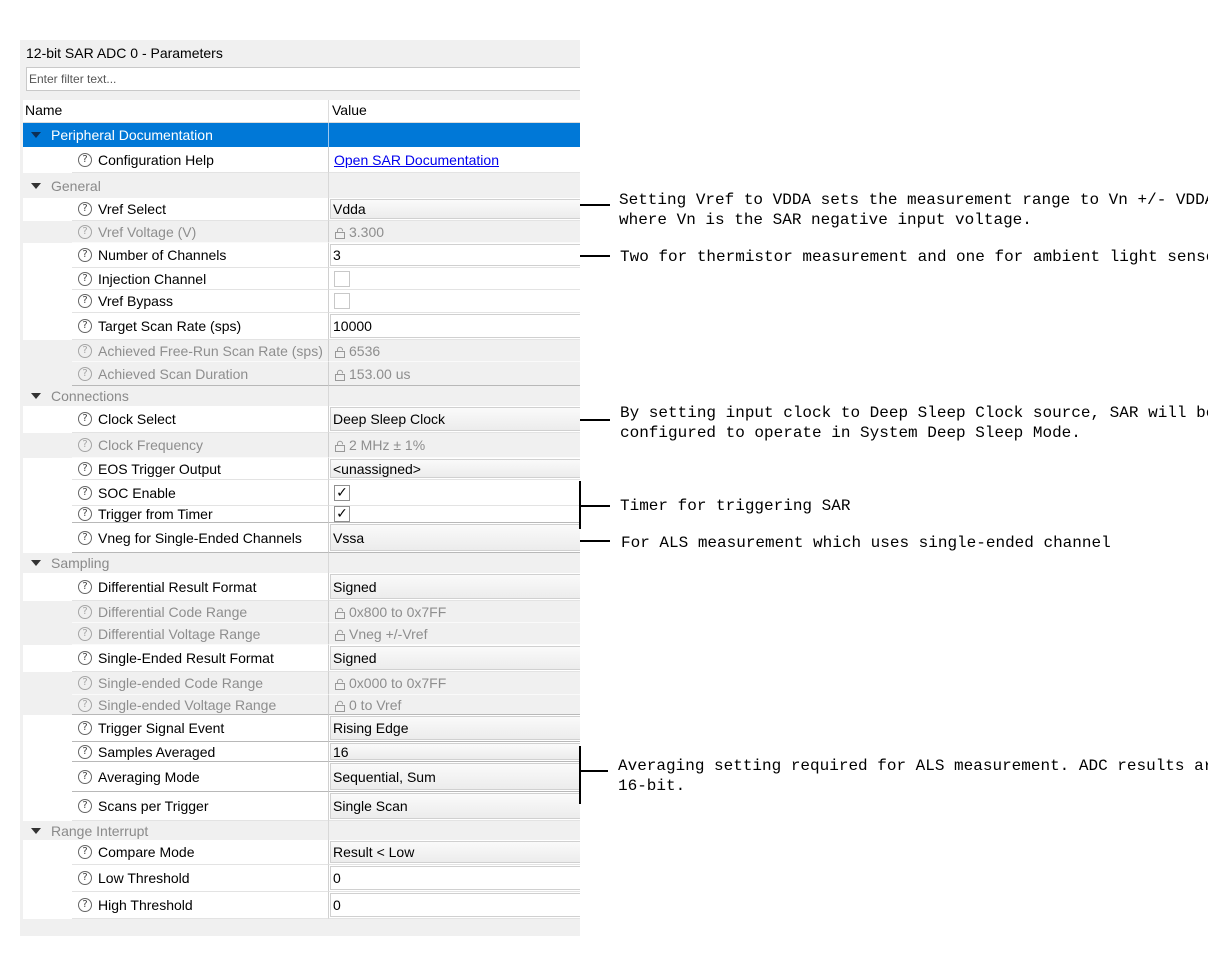 The image size is (1208, 967). What do you see at coordinates (301, 878) in the screenshot?
I see `param-row-low-threshold: ? Low Threshold 0` at bounding box center [301, 878].